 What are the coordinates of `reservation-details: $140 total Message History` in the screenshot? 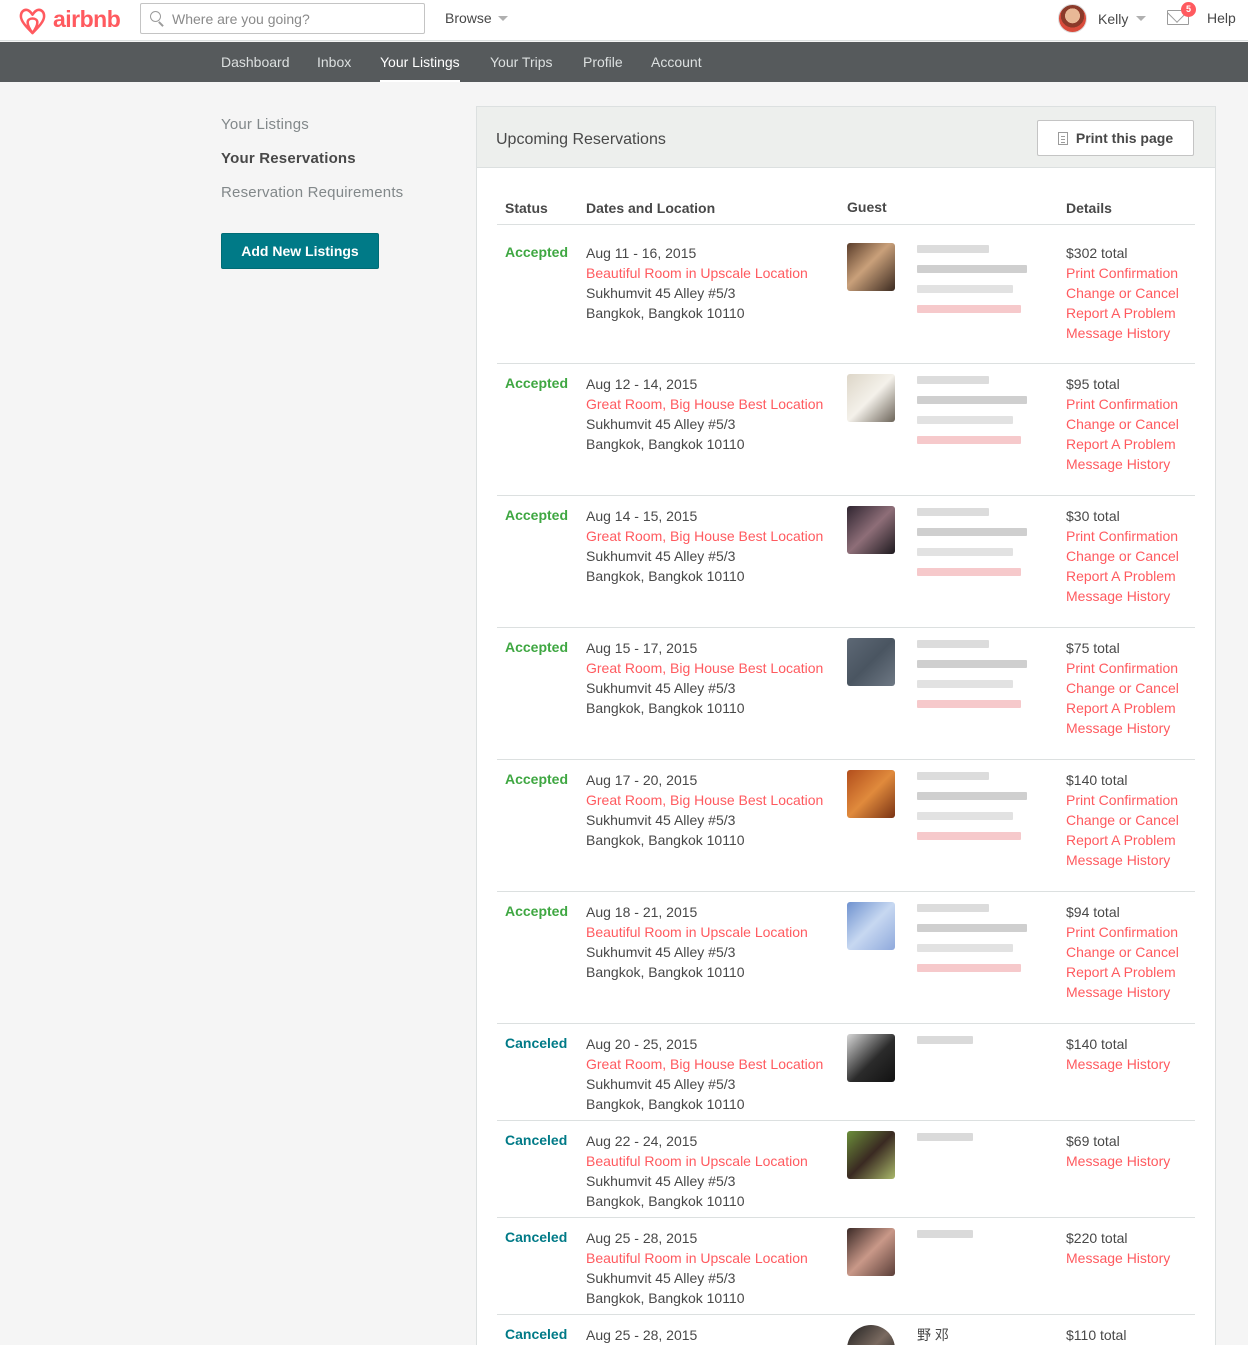 It's located at (1118, 1054).